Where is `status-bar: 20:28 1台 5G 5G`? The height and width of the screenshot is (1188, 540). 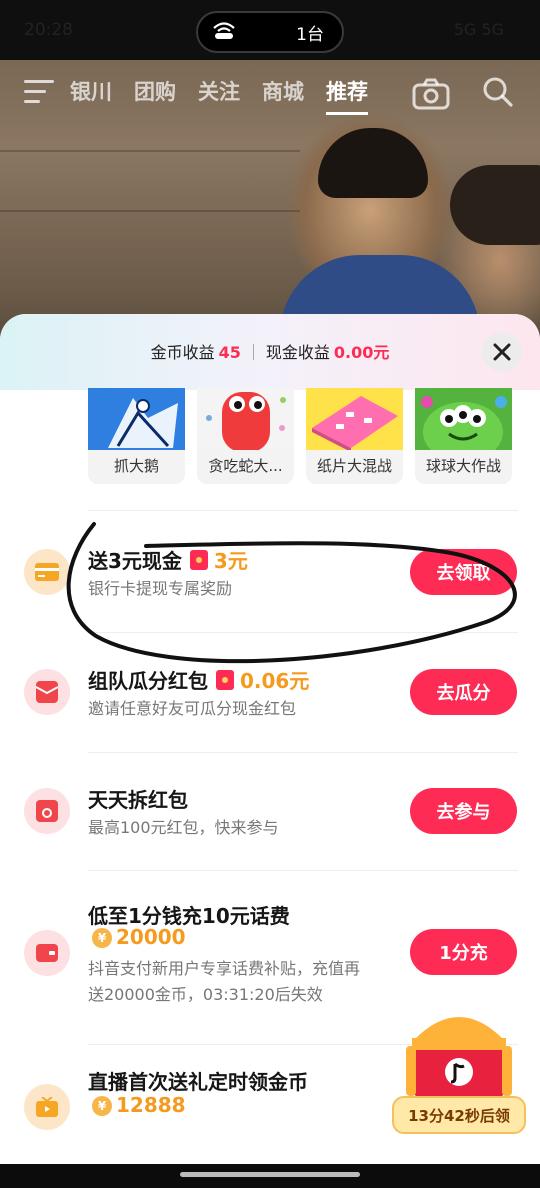
status-bar: 20:28 1台 5G 5G is located at coordinates (270, 30).